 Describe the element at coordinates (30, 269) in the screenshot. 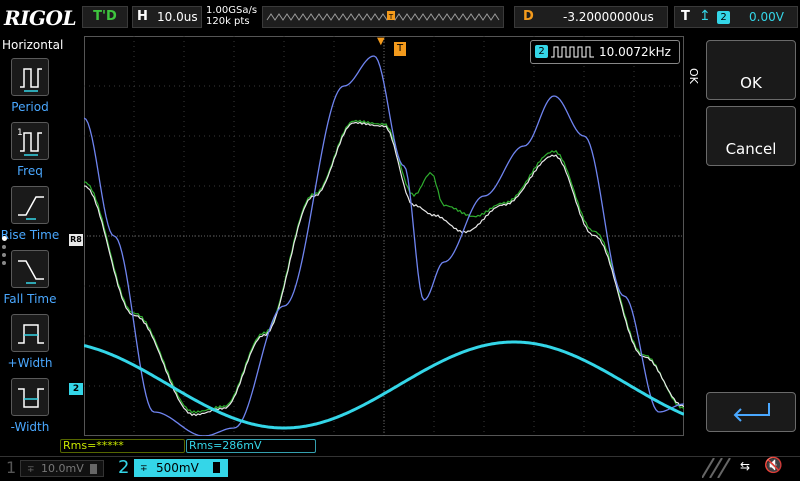

I see `fall-time-icon` at that location.